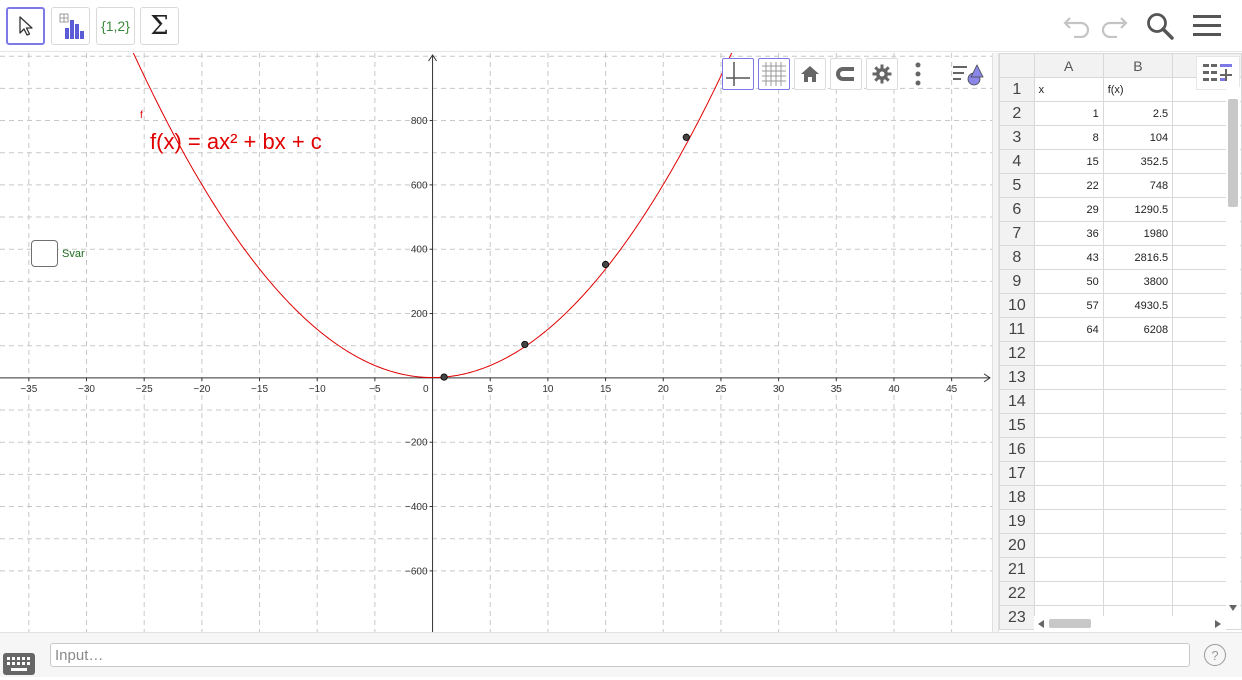 This screenshot has height=680, width=1242. Describe the element at coordinates (995, 342) in the screenshot. I see `view-divider` at that location.